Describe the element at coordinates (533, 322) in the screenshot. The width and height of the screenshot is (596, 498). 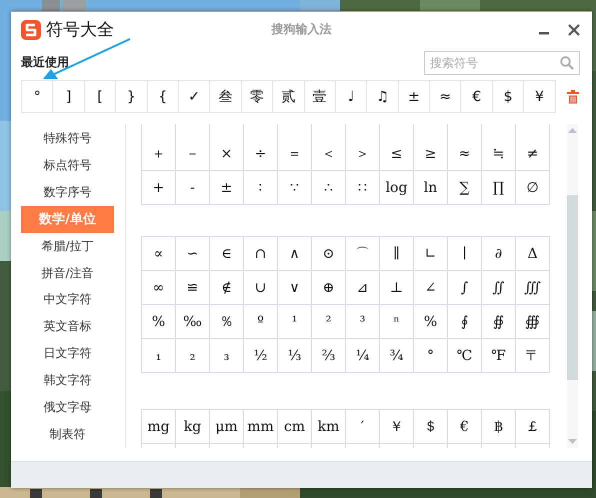
I see `symbol-cell: ∰` at that location.